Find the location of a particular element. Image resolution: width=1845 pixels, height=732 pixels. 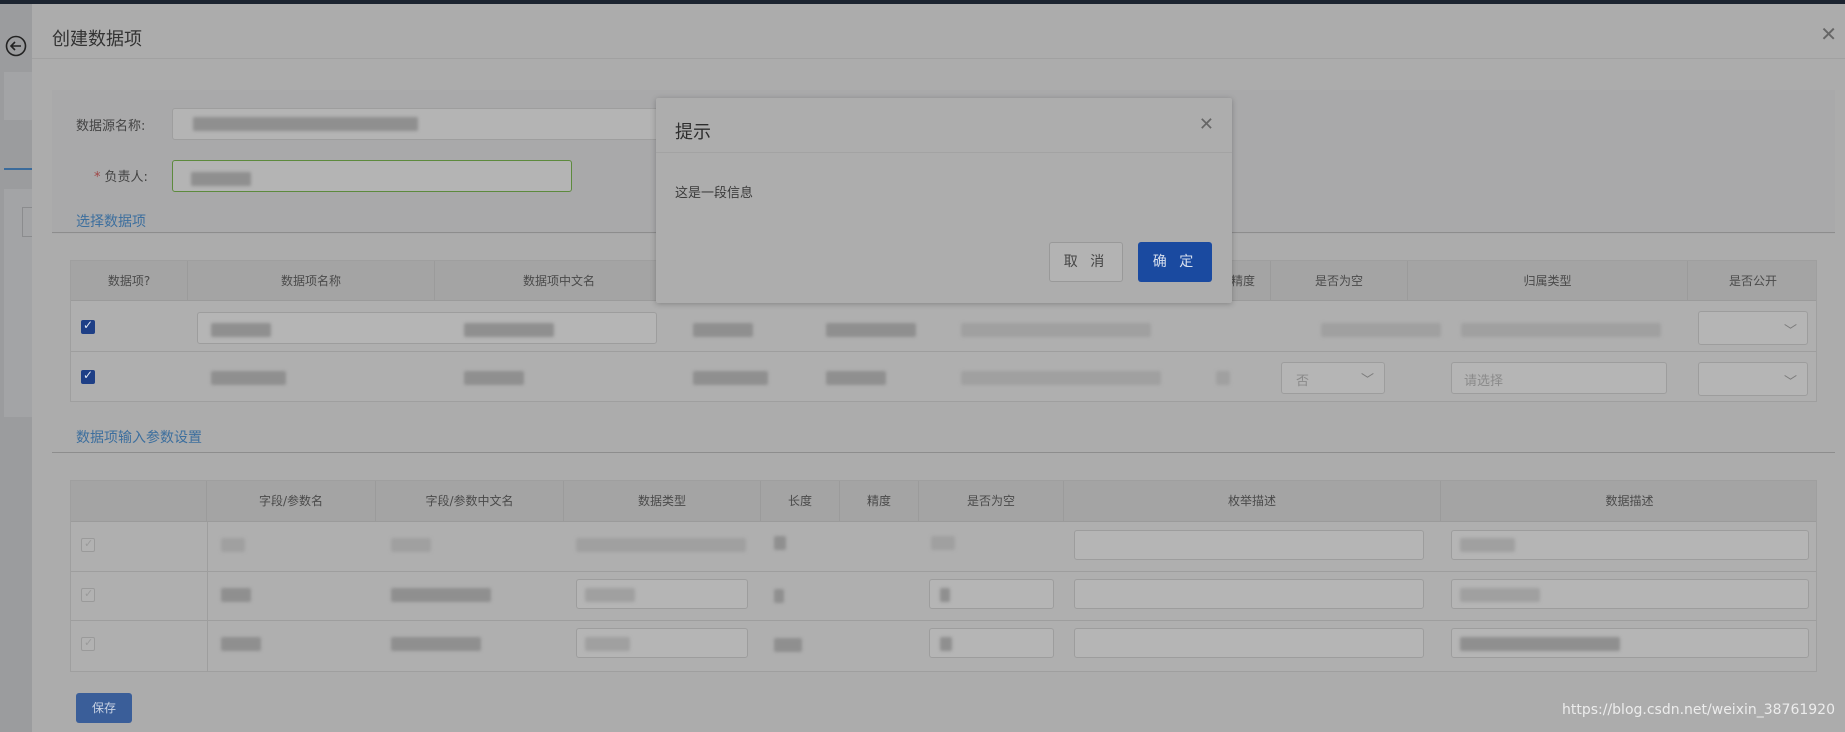

bg-input is located at coordinates (27, 222).